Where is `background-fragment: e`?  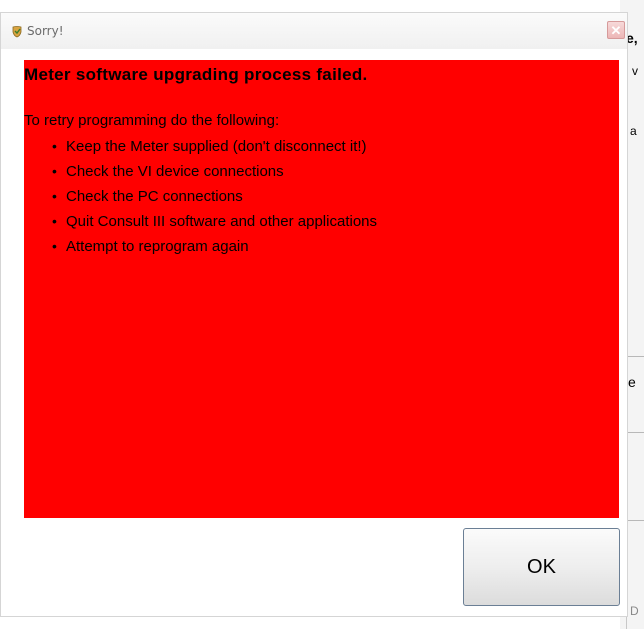
background-fragment: e is located at coordinates (632, 382).